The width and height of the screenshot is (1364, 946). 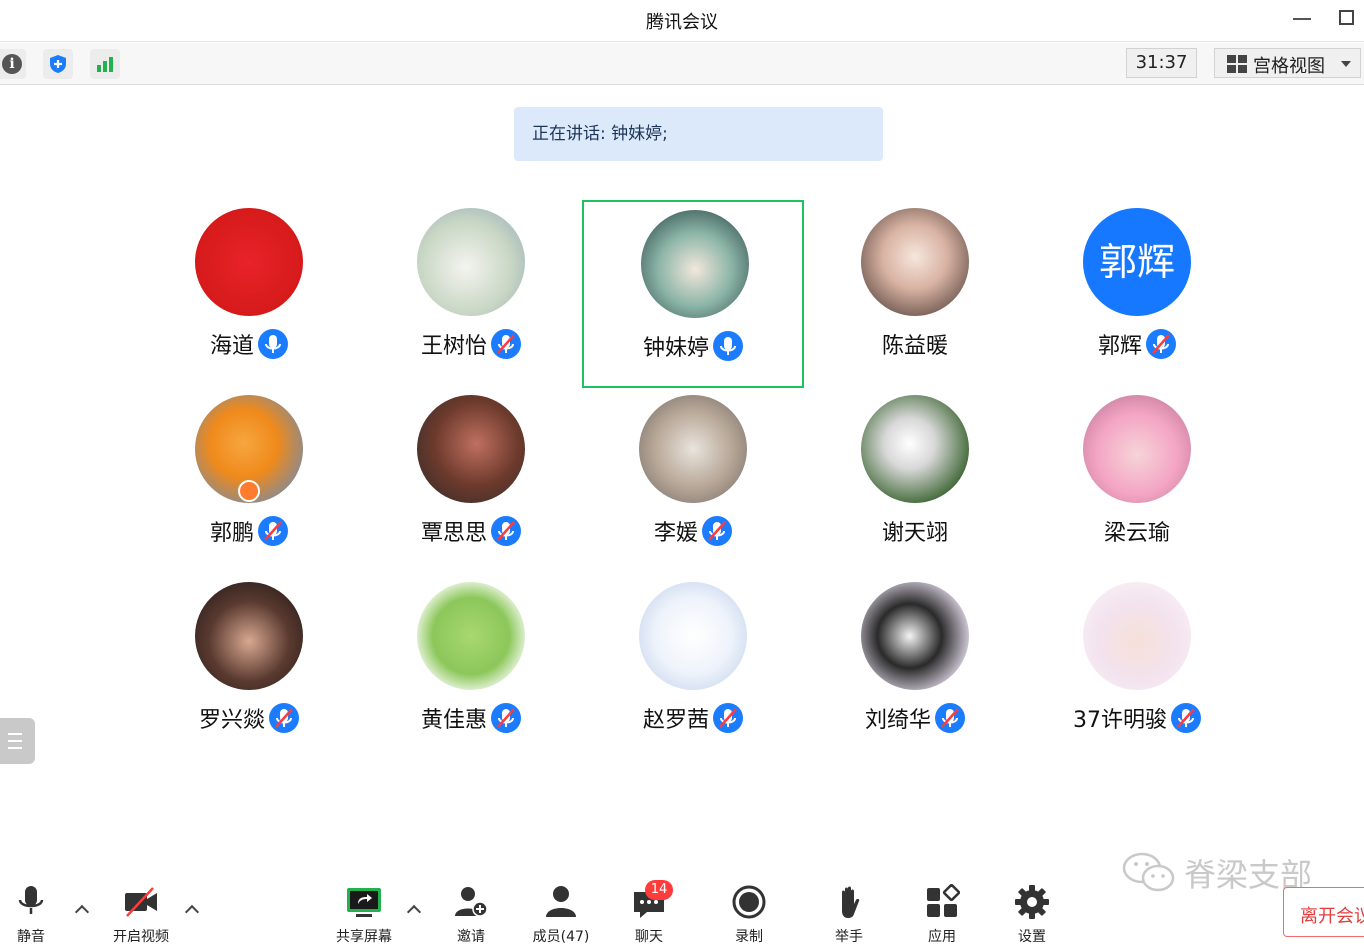 I want to click on participant-tile: 王树怡, so click(x=471, y=294).